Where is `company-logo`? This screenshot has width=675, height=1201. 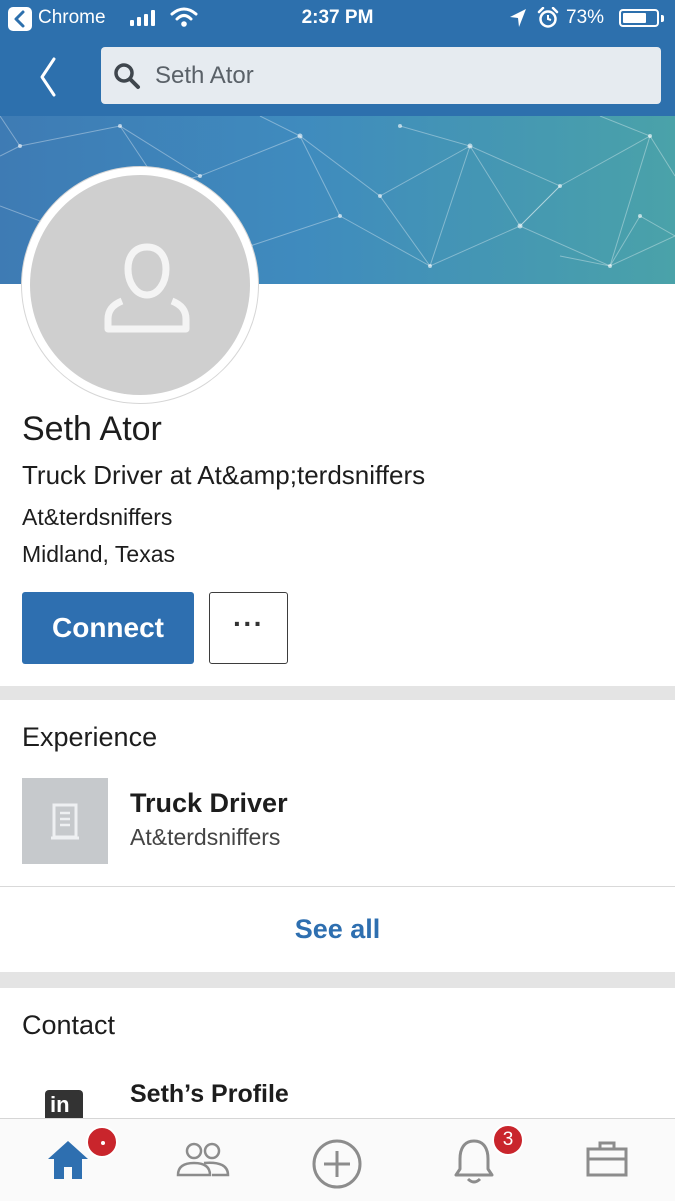 company-logo is located at coordinates (65, 821).